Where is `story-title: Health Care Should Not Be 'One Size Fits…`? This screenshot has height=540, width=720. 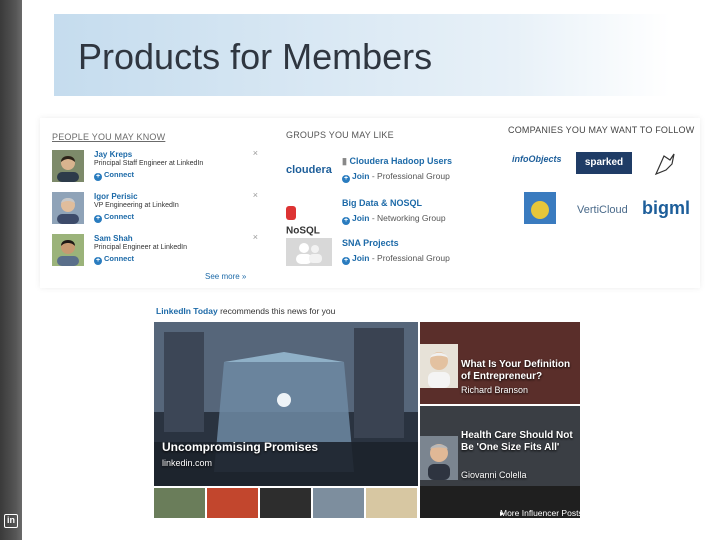
story-title: Health Care Should Not Be 'One Size Fits… is located at coordinates (520, 442).